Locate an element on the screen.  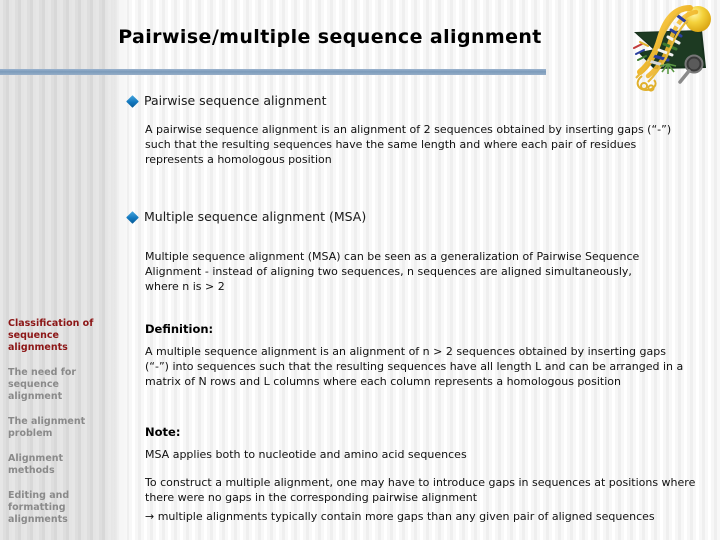
note-heading: Note: is located at coordinates (163, 432).